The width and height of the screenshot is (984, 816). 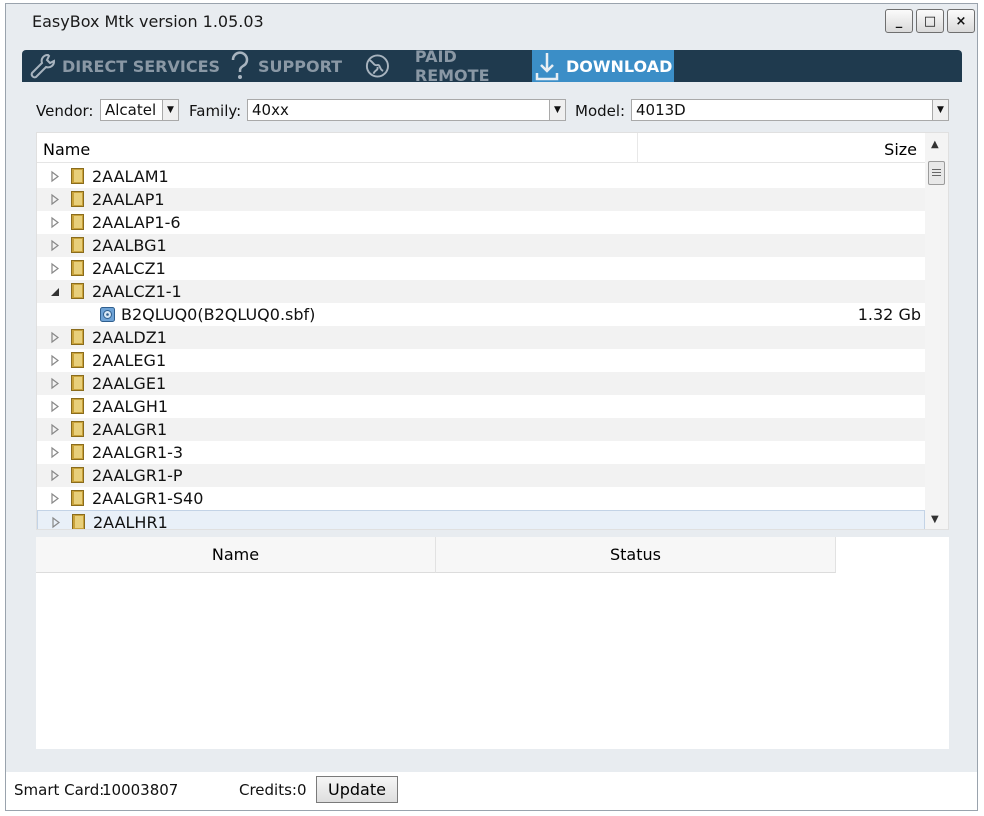 I want to click on family-select: 40xx ▼, so click(x=406, y=110).